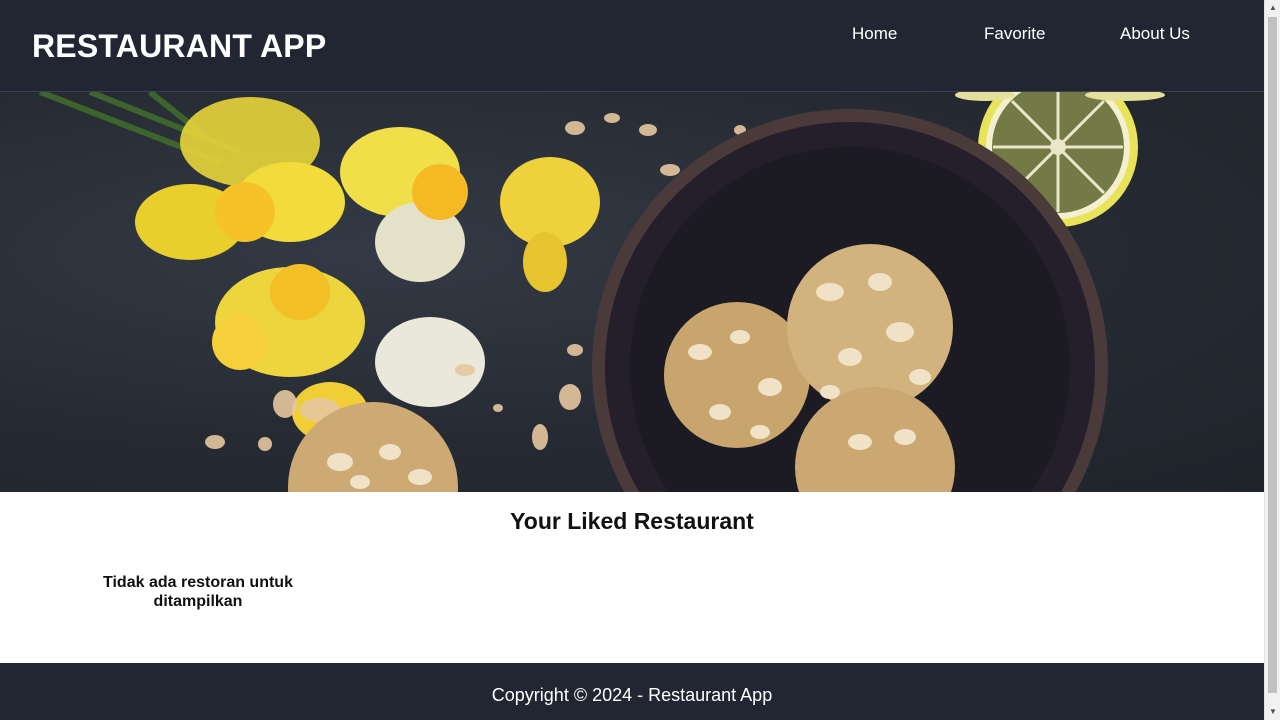 This screenshot has height=720, width=1280. What do you see at coordinates (1272, 355) in the screenshot?
I see `scrollbar-thumb` at bounding box center [1272, 355].